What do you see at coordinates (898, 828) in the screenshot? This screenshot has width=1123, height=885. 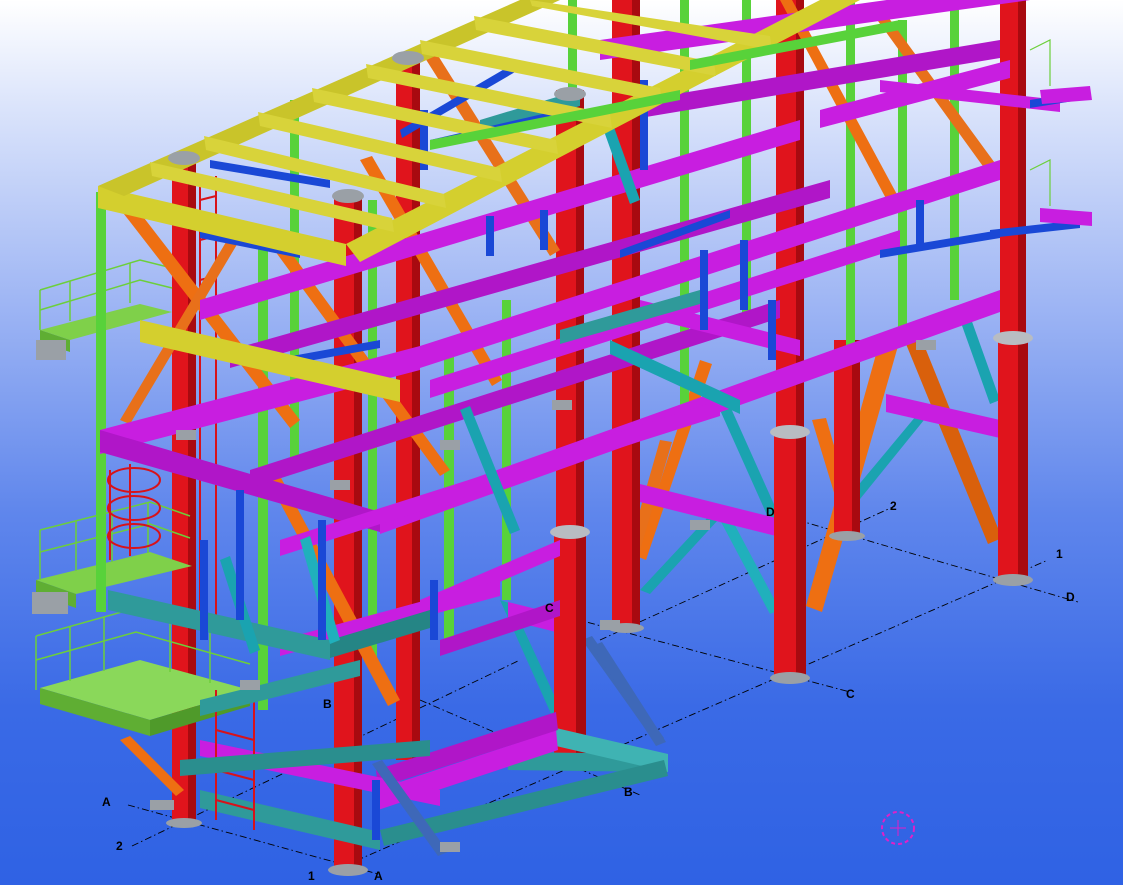 I see `view-rotation-center-icon` at bounding box center [898, 828].